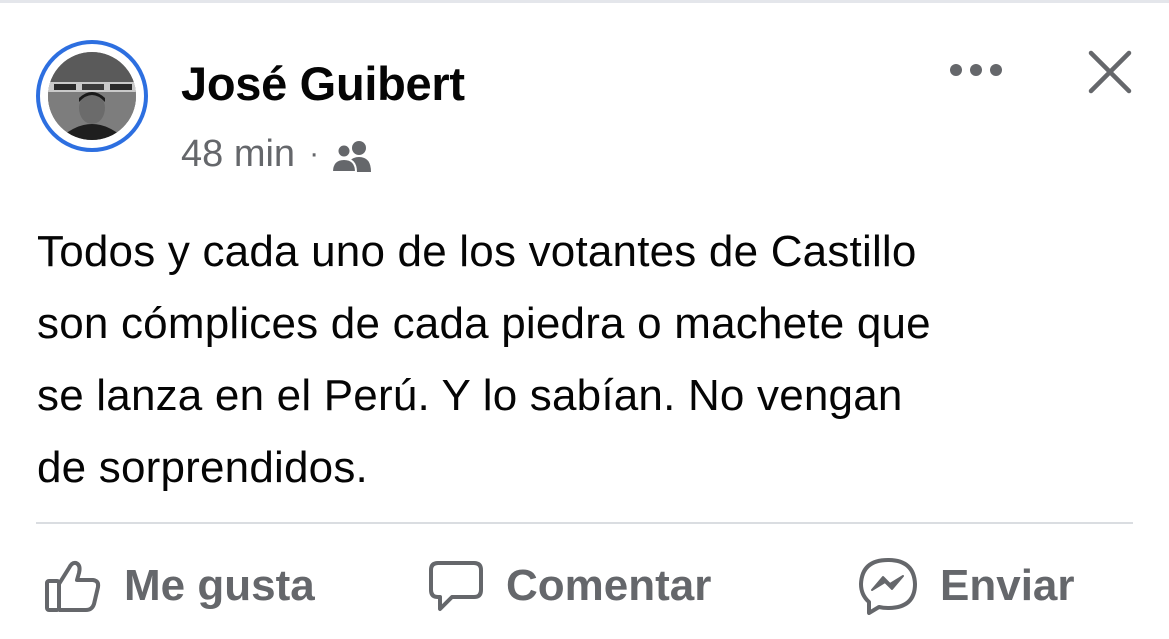  I want to click on post-text-line: de sorprendidos., so click(202, 467).